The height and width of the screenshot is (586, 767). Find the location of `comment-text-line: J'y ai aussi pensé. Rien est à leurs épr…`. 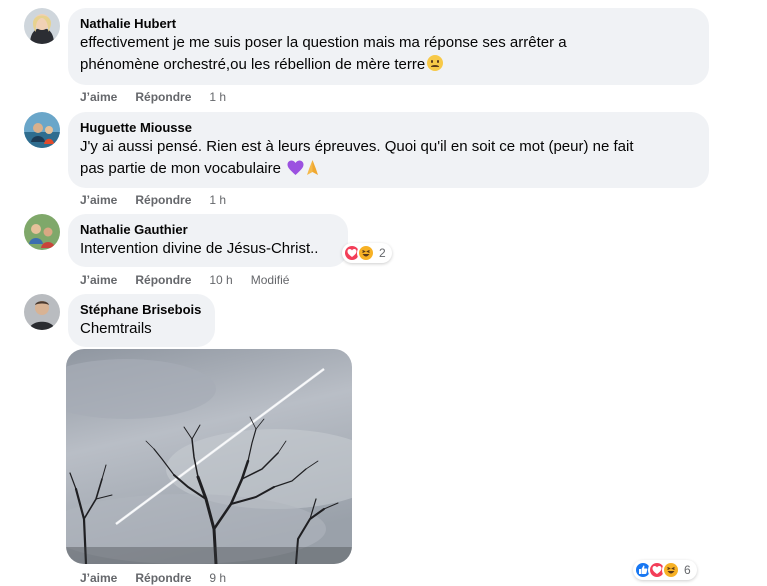

comment-text-line: J'y ai aussi pensé. Rien est à leurs épr… is located at coordinates (357, 146).